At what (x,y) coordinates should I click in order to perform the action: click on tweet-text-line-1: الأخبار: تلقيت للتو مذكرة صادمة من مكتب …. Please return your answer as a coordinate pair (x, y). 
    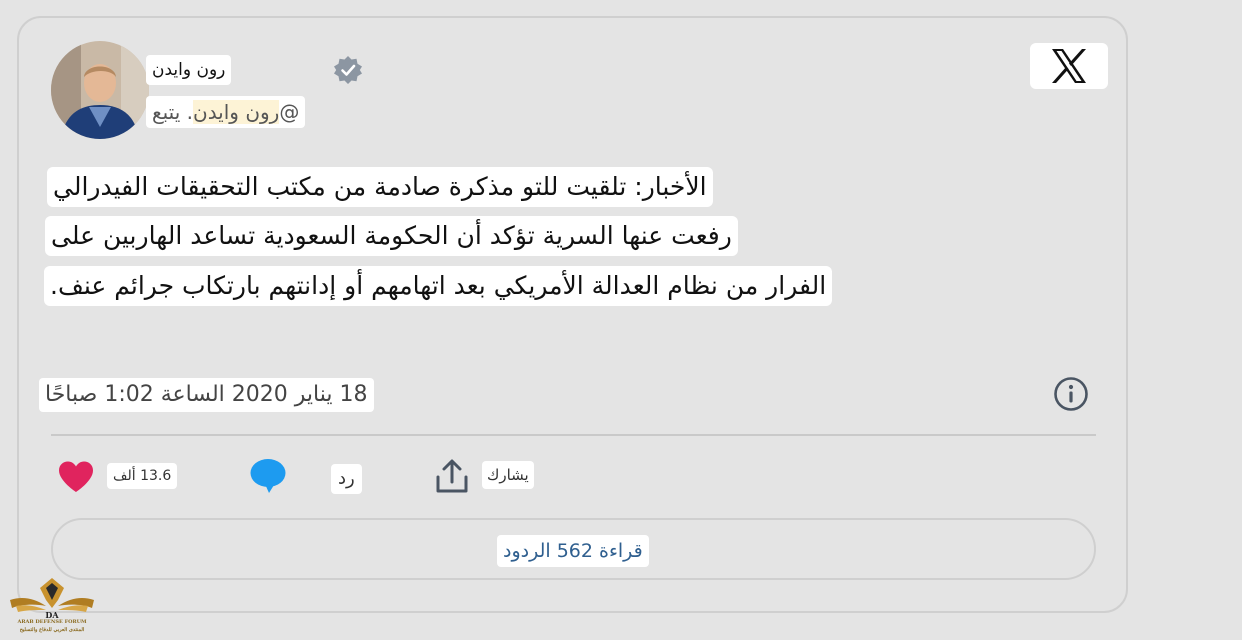
    Looking at the image, I should click on (380, 187).